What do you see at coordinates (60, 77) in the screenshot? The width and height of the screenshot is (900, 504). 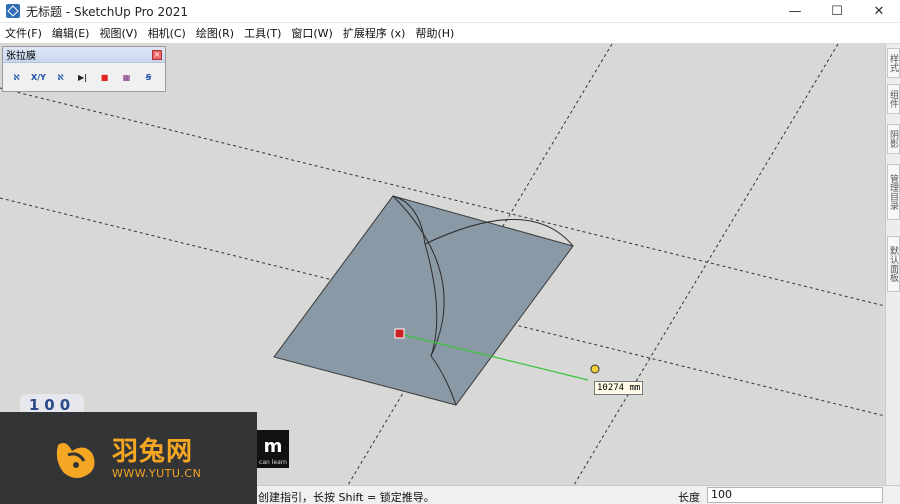 I see `membrane-tool-3-icon: ℵ` at bounding box center [60, 77].